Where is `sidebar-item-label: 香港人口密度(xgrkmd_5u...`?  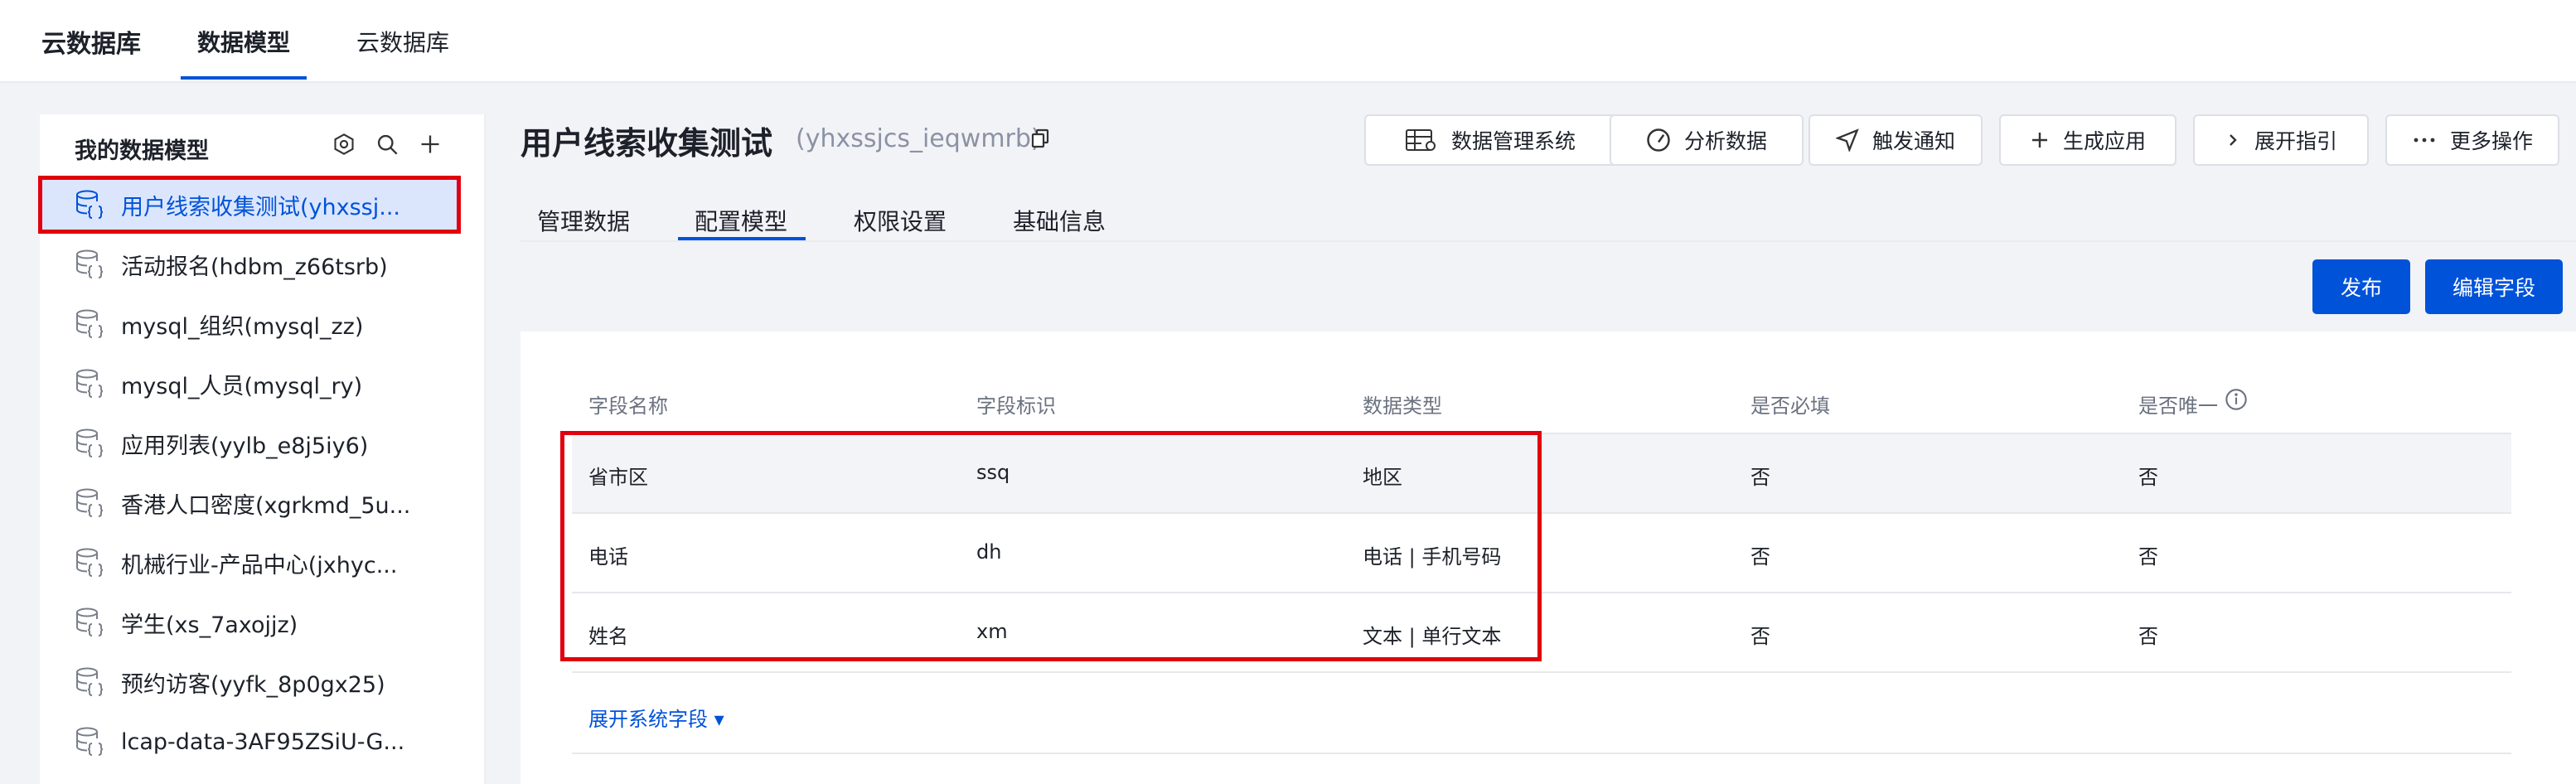
sidebar-item-label: 香港人口密度(xgrkmd_5u... is located at coordinates (266, 505).